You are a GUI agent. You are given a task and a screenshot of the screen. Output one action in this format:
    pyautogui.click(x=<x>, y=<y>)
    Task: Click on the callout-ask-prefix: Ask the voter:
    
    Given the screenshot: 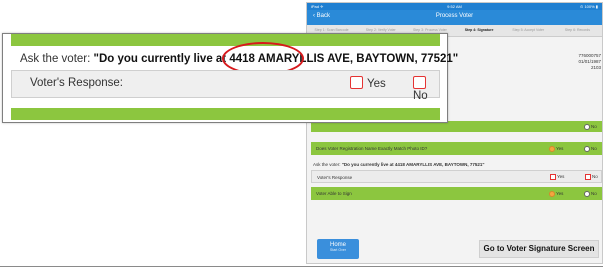 What is the action you would take?
    pyautogui.click(x=55, y=59)
    